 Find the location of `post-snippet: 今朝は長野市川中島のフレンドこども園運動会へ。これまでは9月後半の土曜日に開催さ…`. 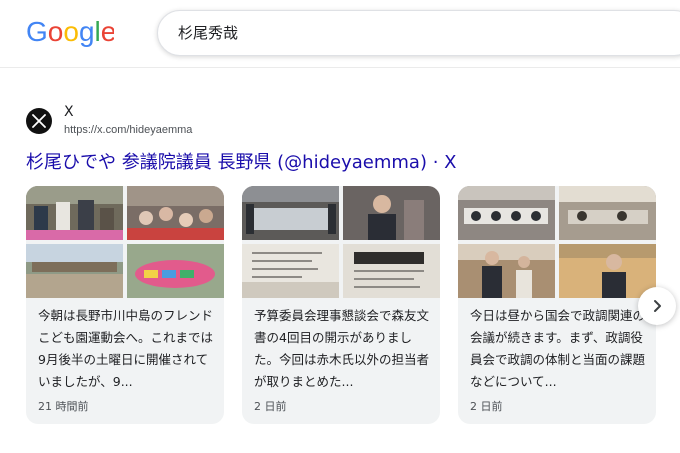

post-snippet: 今朝は長野市川中島のフレンドこども園運動会へ。これまでは9月後半の土曜日に開催さ… is located at coordinates (126, 348).